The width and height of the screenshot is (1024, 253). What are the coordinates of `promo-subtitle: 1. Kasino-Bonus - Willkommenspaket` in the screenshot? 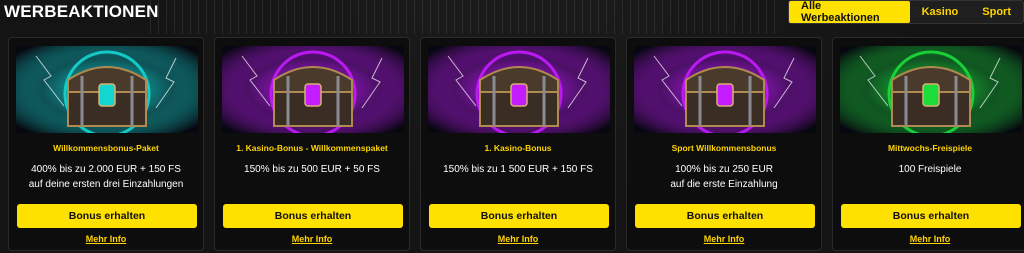 It's located at (312, 148).